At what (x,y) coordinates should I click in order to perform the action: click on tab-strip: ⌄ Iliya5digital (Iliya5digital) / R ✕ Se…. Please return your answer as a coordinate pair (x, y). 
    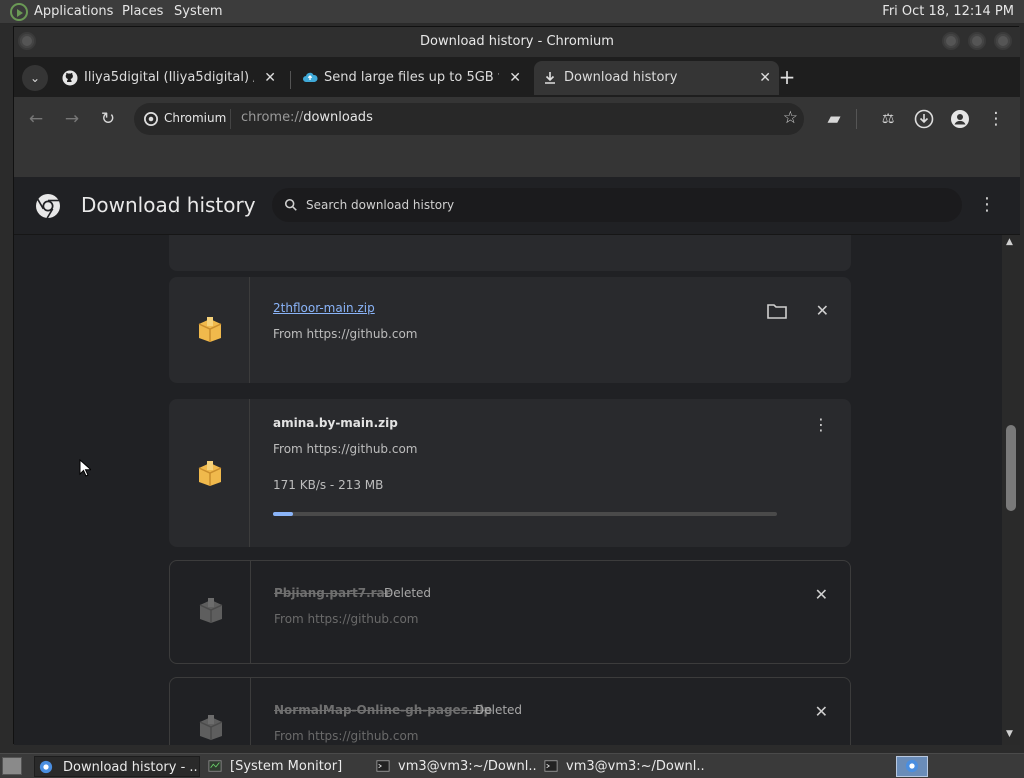
    Looking at the image, I should click on (517, 77).